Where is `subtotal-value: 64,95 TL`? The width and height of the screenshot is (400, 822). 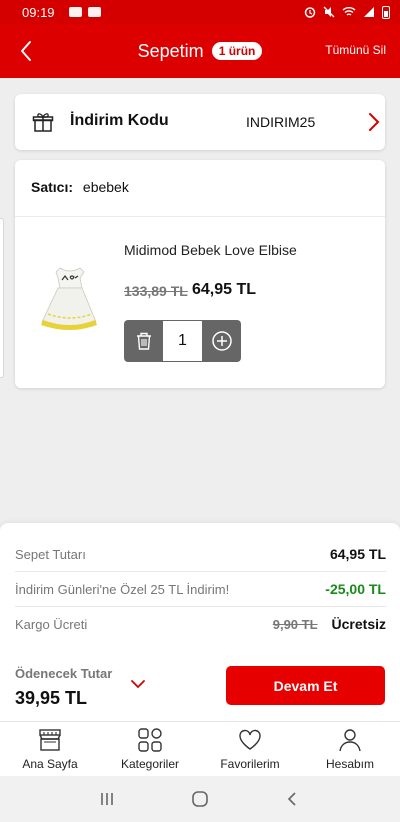 subtotal-value: 64,95 TL is located at coordinates (357, 554).